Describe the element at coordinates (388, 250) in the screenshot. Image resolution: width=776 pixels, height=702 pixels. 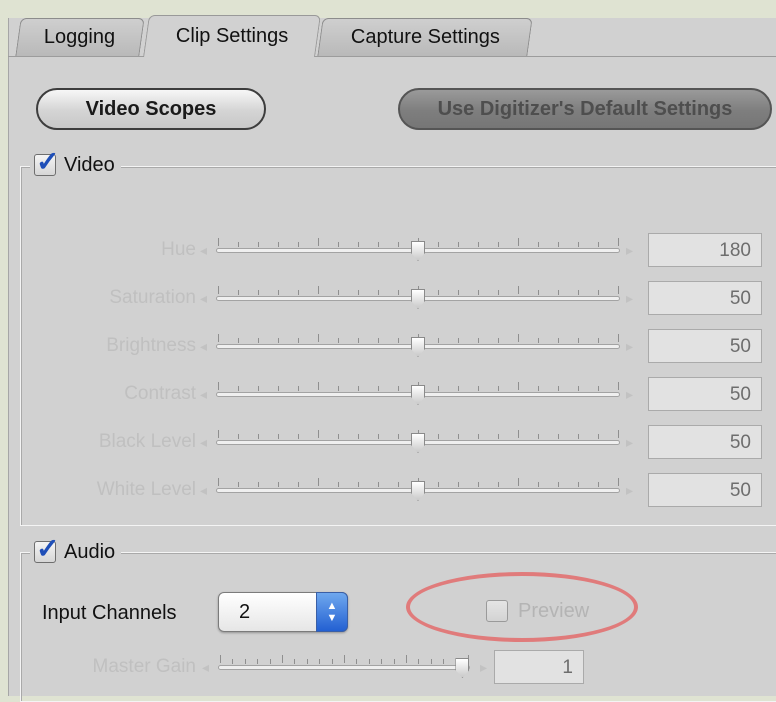
I see `slider-row: Hue ◂ ▸ 180` at that location.